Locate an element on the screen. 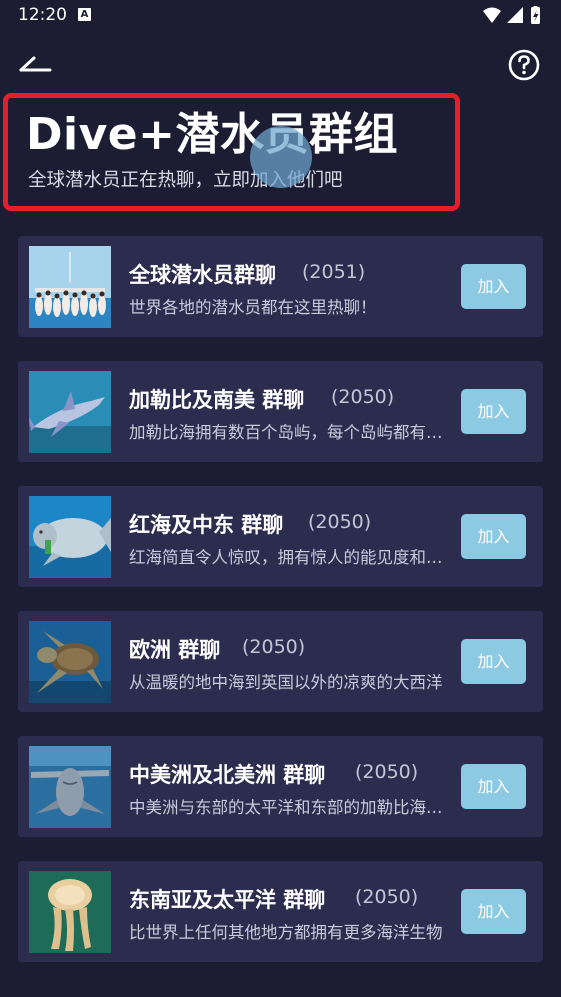 The image size is (561, 997). status-time: 12:20 is located at coordinates (42, 15).